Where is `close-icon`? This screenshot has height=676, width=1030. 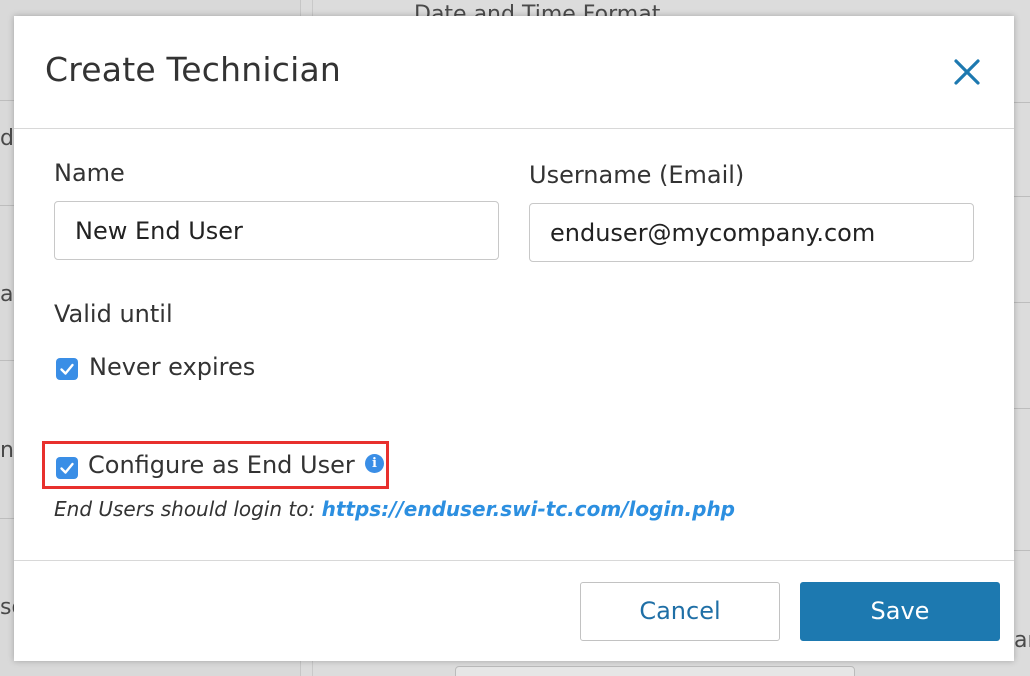 close-icon is located at coordinates (967, 72).